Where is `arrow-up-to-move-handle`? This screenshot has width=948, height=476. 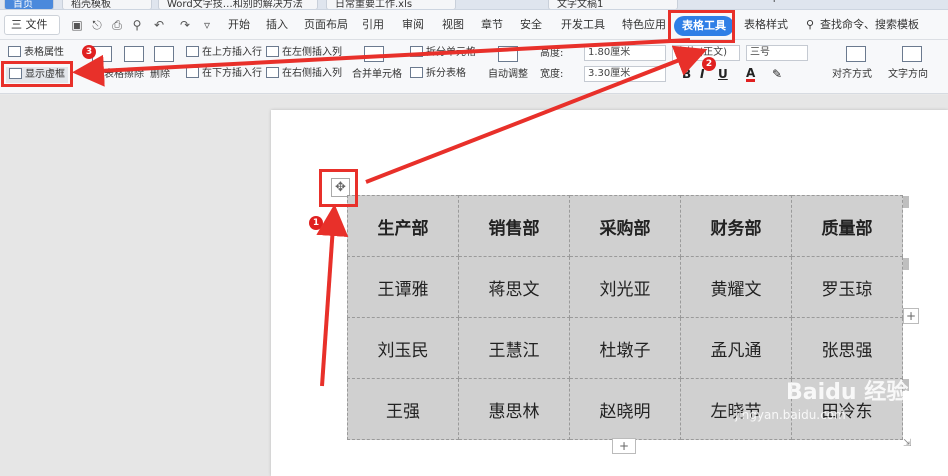
arrow-up-to-move-handle is located at coordinates (332, 295).